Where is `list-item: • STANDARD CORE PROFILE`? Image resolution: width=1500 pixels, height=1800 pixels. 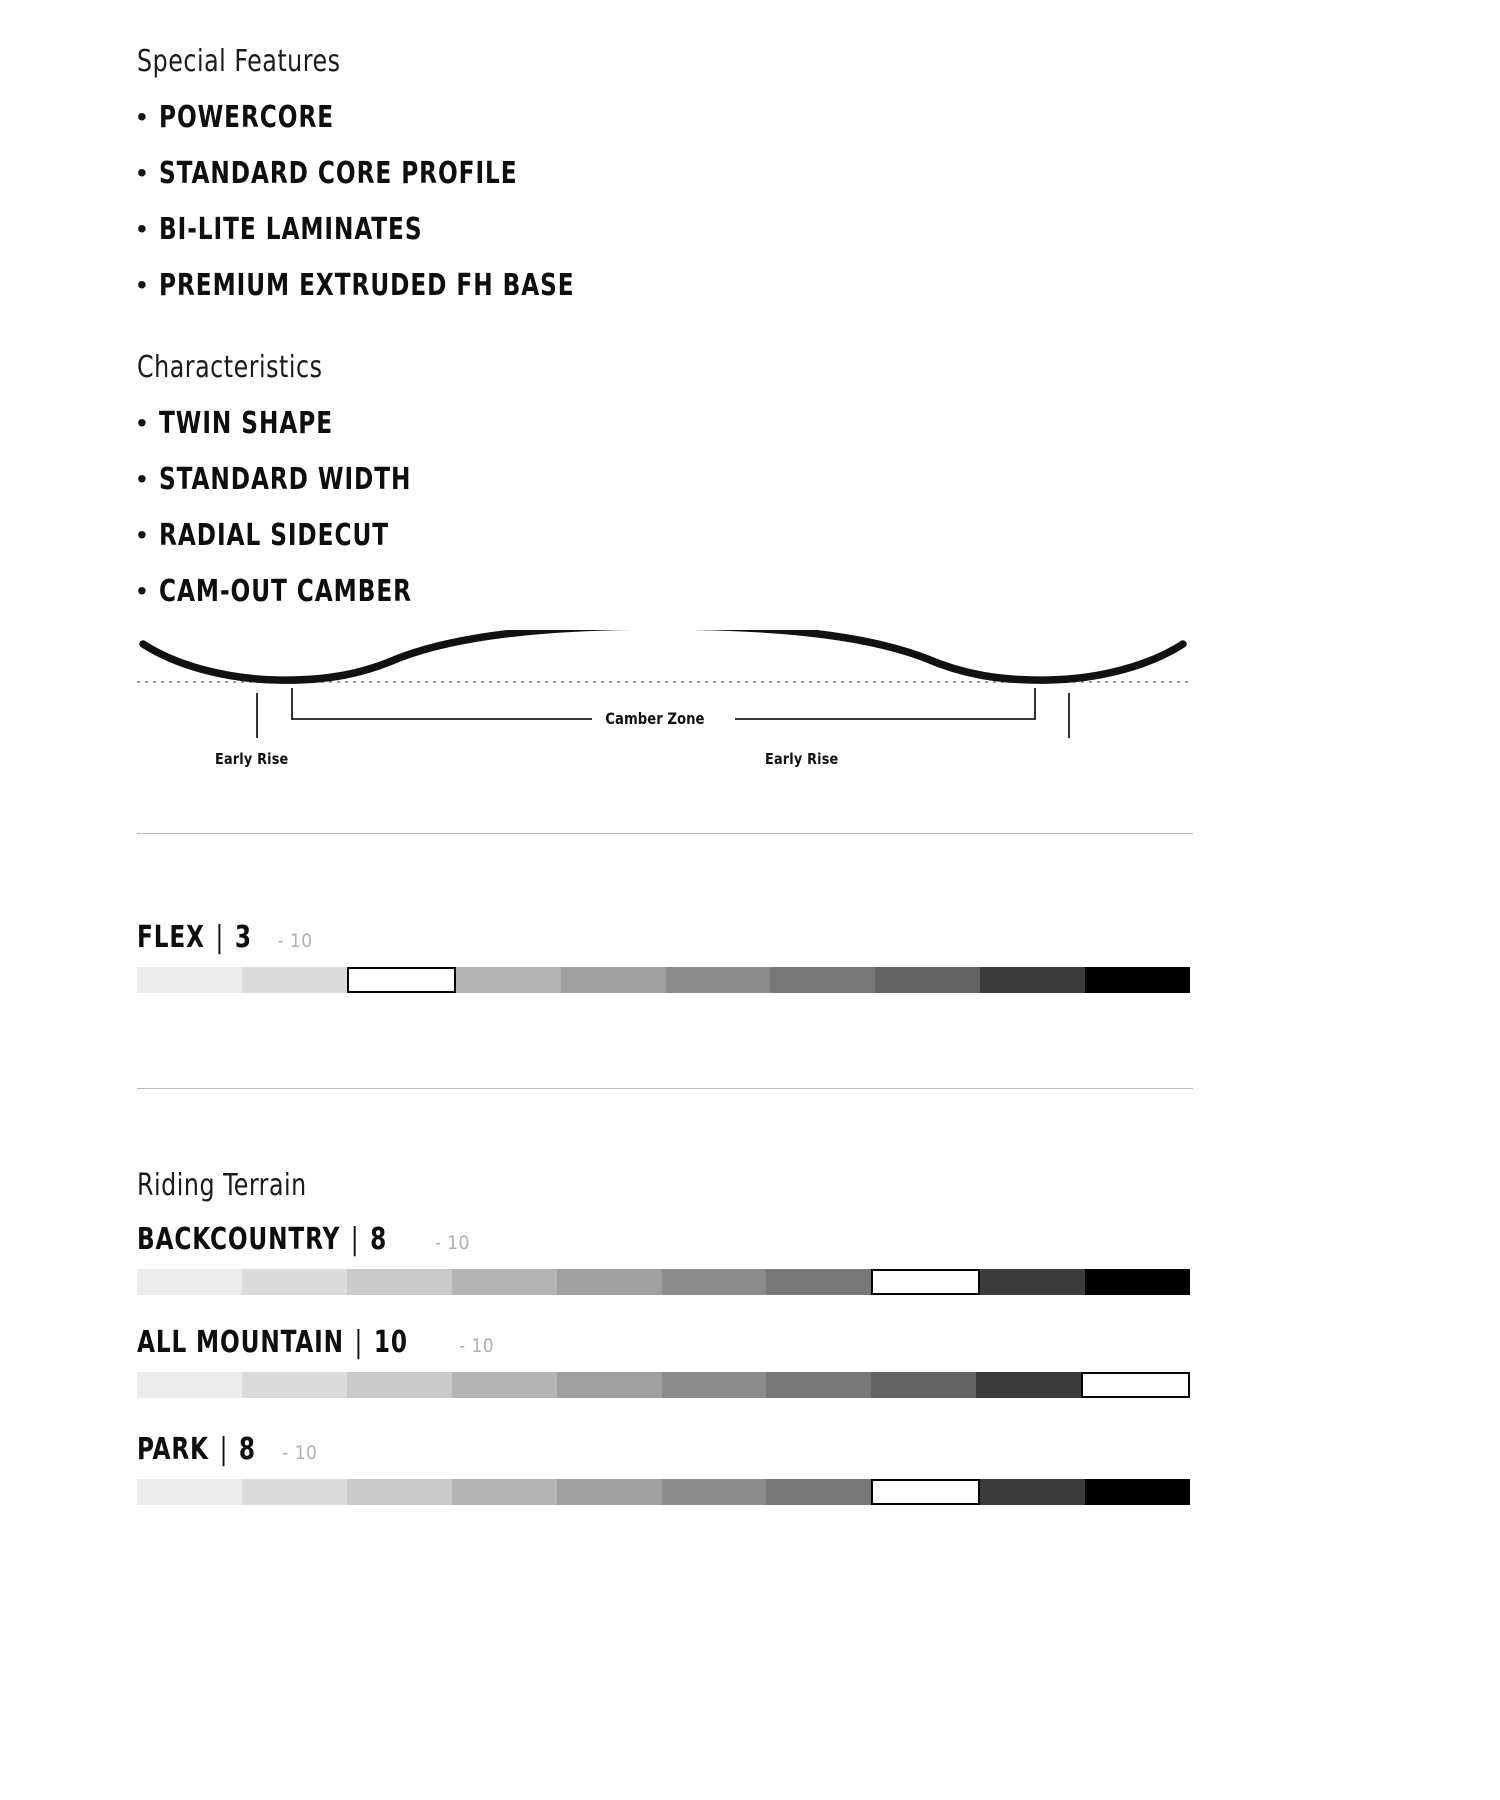
list-item: • STANDARD CORE PROFILE is located at coordinates (663, 173).